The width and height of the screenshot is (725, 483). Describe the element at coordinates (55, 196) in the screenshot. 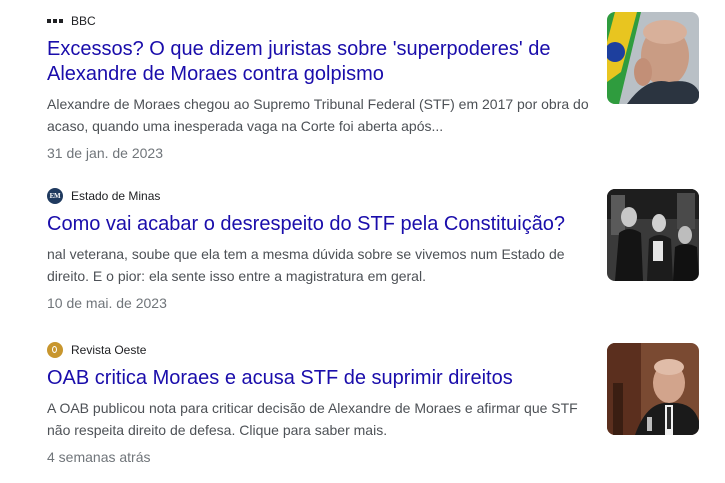

I see `estado-de-minas-logo-icon: EM` at that location.